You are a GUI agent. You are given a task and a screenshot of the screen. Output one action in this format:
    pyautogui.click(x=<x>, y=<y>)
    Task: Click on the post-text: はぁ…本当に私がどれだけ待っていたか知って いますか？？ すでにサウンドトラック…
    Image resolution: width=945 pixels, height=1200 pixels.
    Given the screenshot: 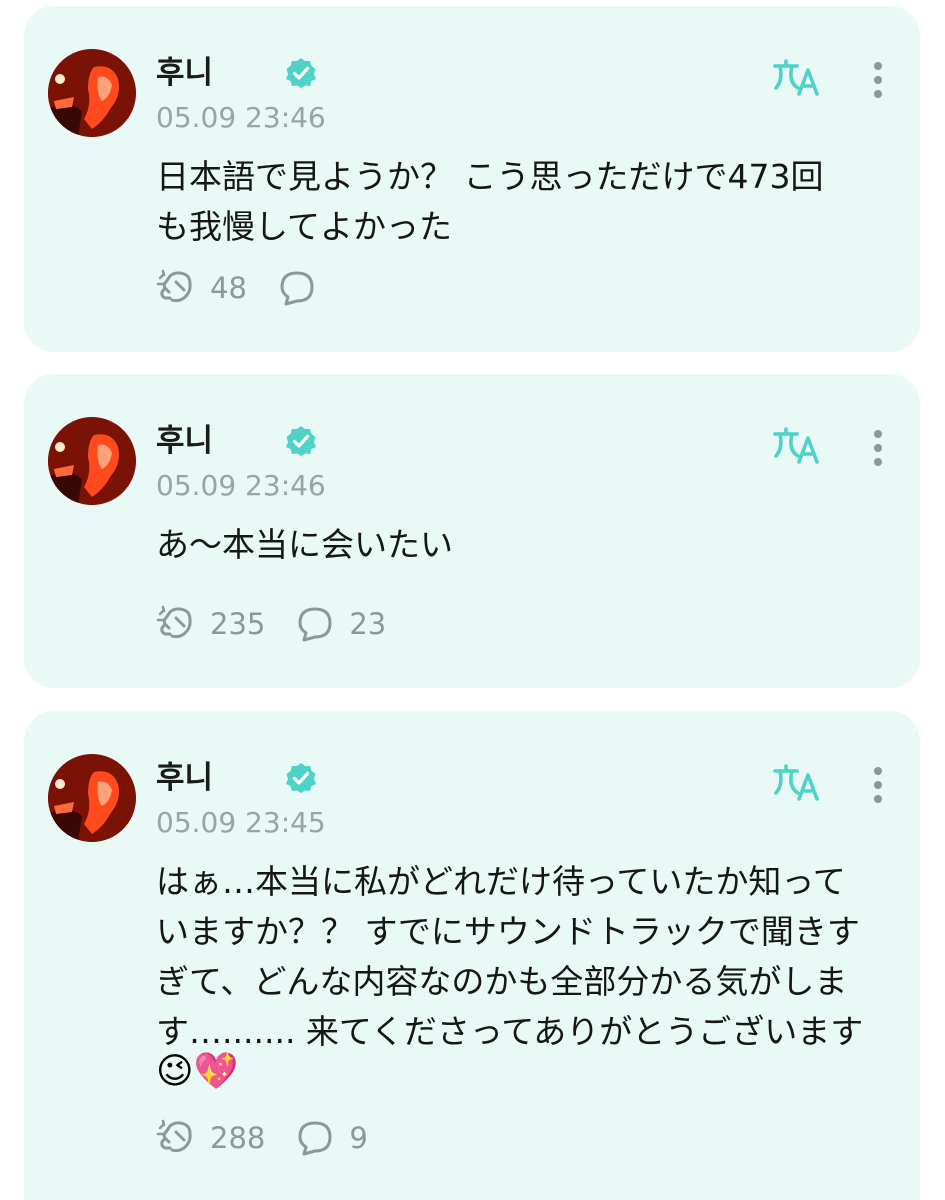 What is the action you would take?
    pyautogui.click(x=510, y=956)
    